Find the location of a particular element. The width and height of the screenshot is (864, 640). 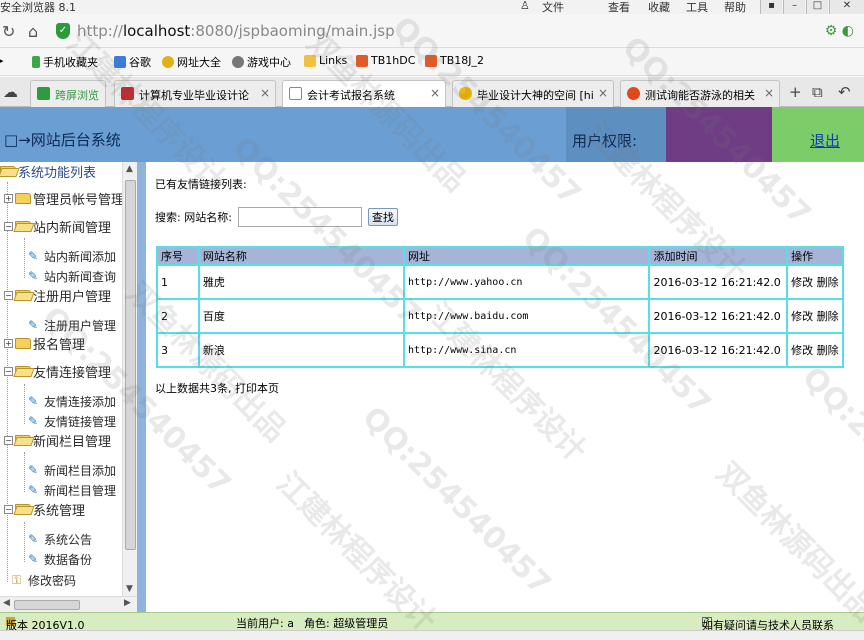

scroll-up-icon: ▲ is located at coordinates (129, 169).